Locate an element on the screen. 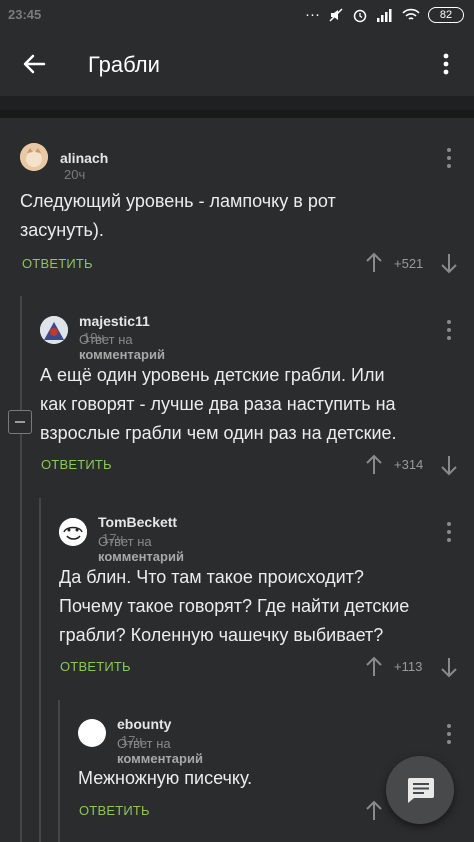  comment-score: +314 is located at coordinates (409, 464).